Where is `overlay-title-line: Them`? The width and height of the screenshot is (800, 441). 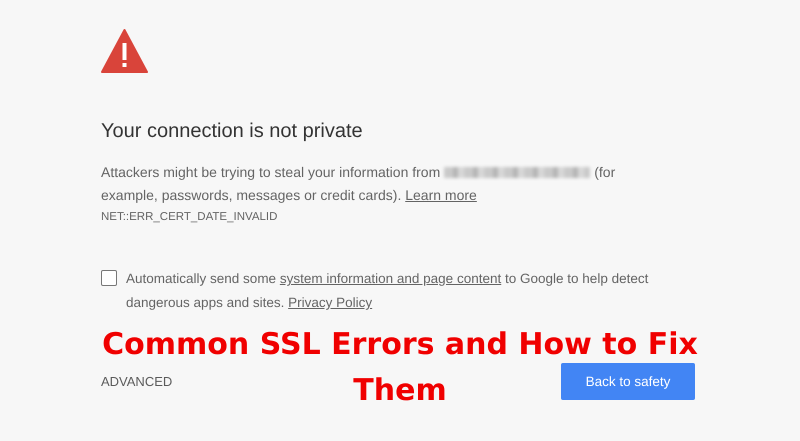 overlay-title-line: Them is located at coordinates (400, 391).